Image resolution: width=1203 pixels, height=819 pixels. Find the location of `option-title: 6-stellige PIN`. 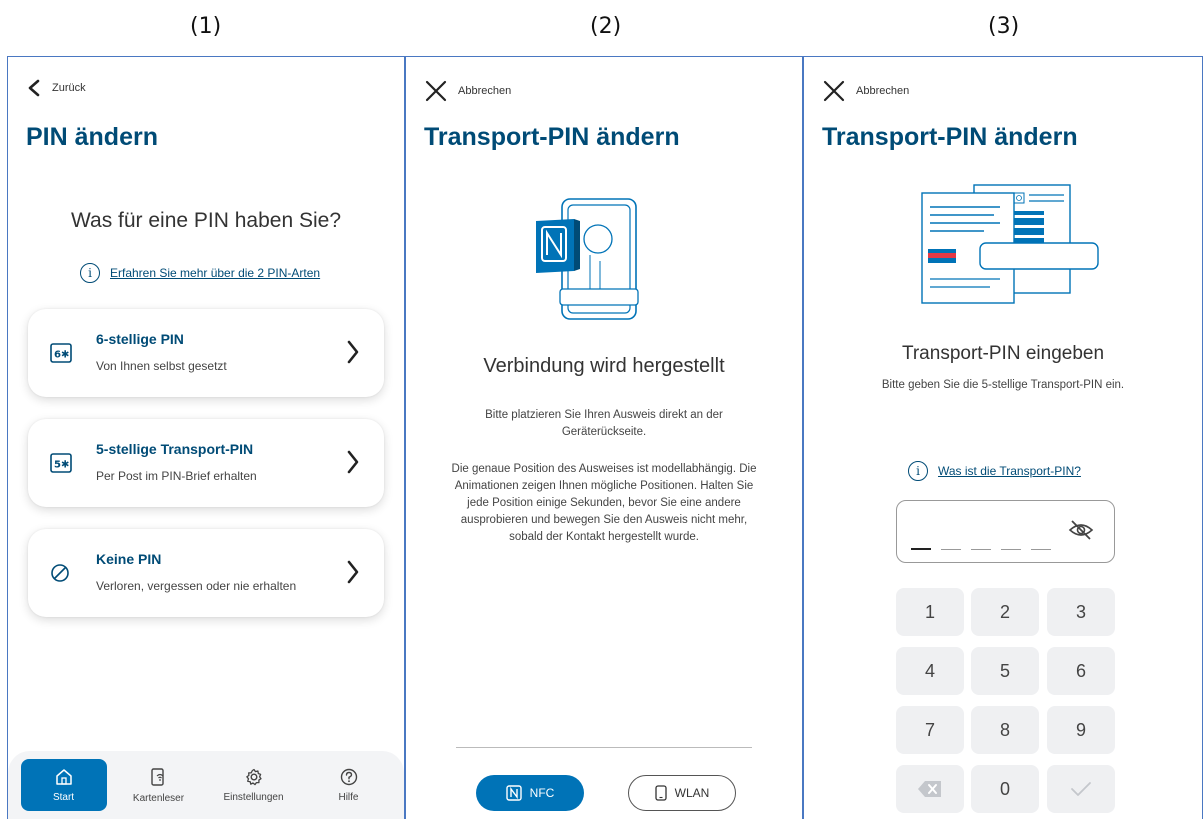

option-title: 6-stellige PIN is located at coordinates (140, 339).